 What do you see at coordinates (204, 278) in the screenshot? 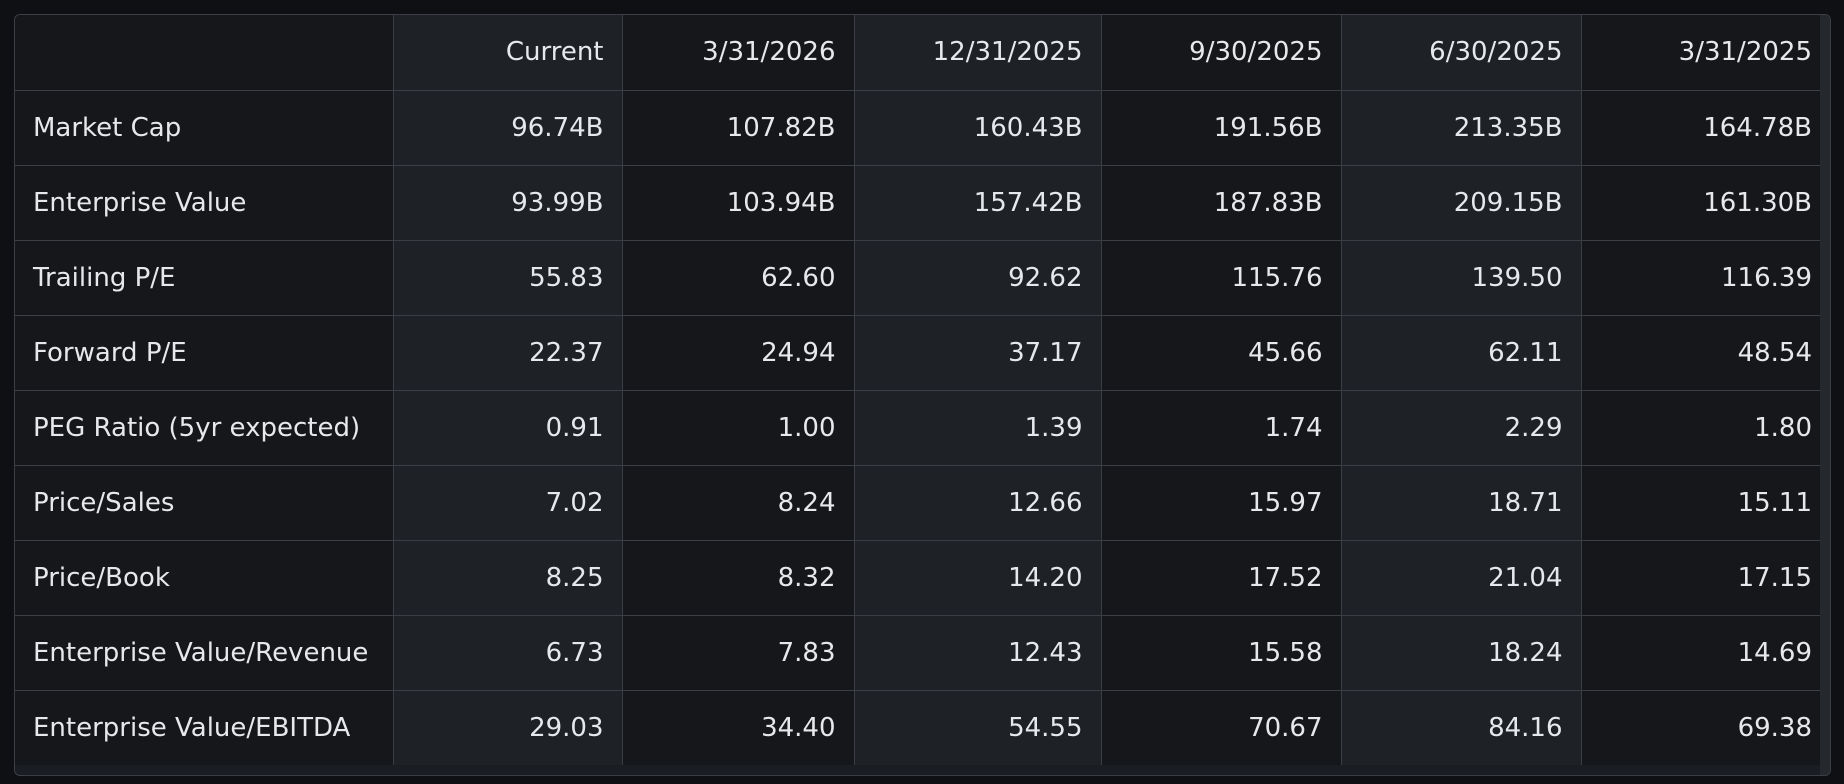
I see `row-label: Trailing P/E` at bounding box center [204, 278].